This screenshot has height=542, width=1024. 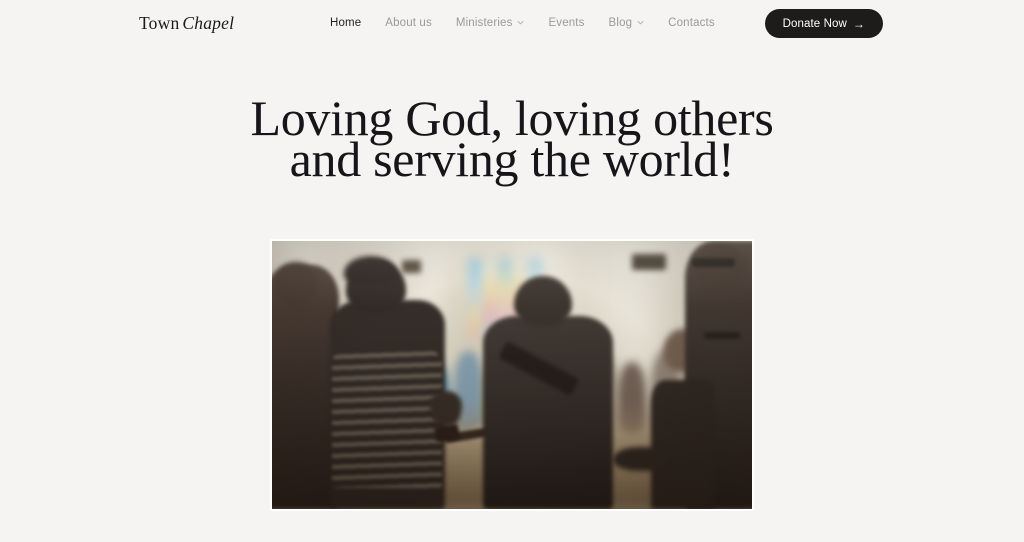 What do you see at coordinates (548, 412) in the screenshot?
I see `photo-figure-guitarist` at bounding box center [548, 412].